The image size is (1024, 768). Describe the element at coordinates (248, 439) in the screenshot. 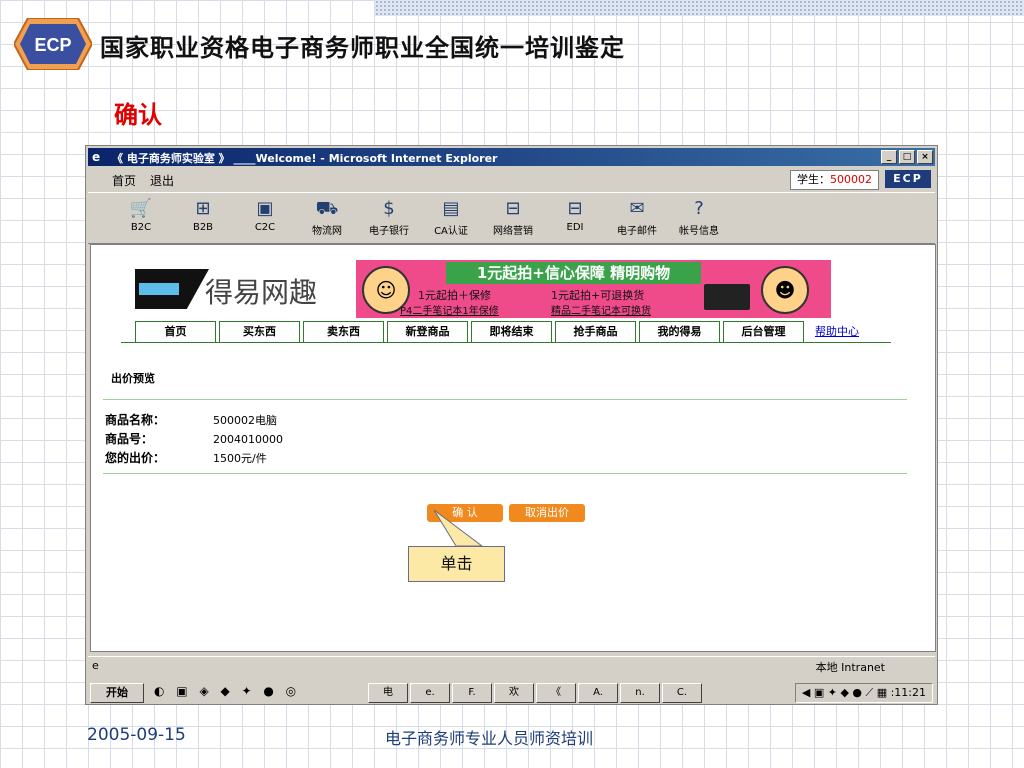

I see `item-no-value: 2004010000` at that location.